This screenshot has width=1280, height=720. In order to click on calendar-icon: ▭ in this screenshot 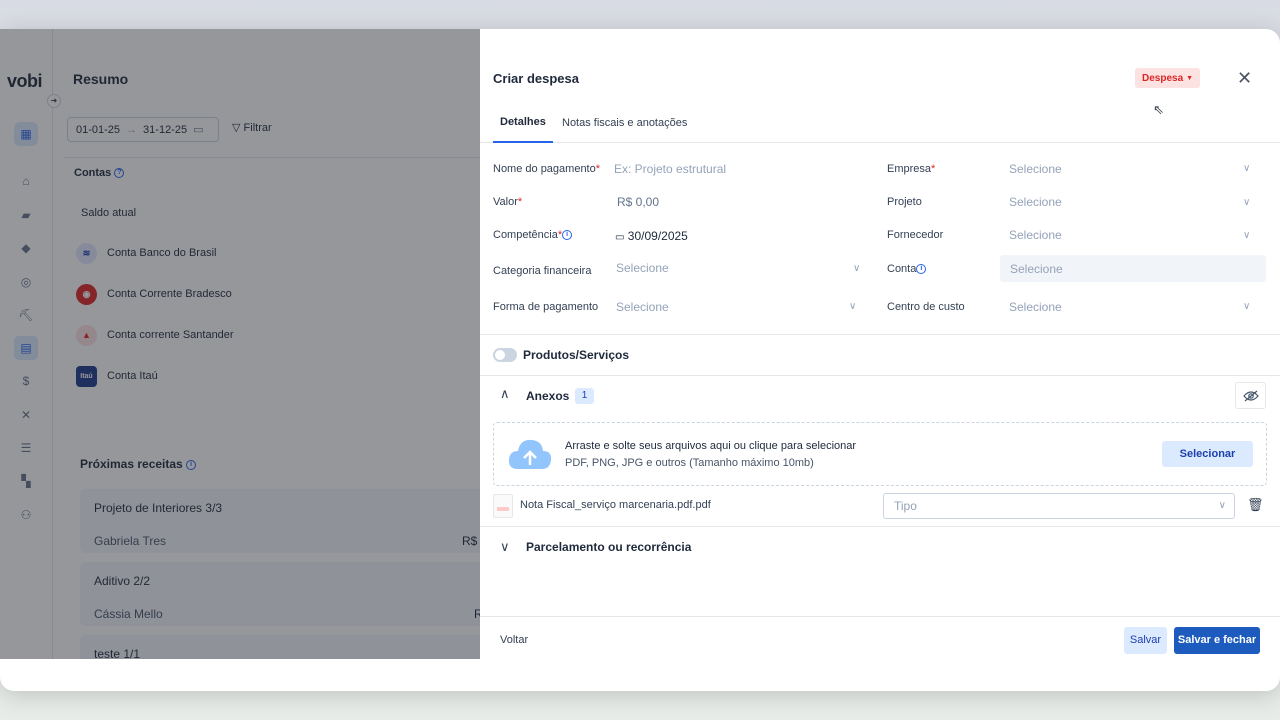, I will do `click(620, 237)`.